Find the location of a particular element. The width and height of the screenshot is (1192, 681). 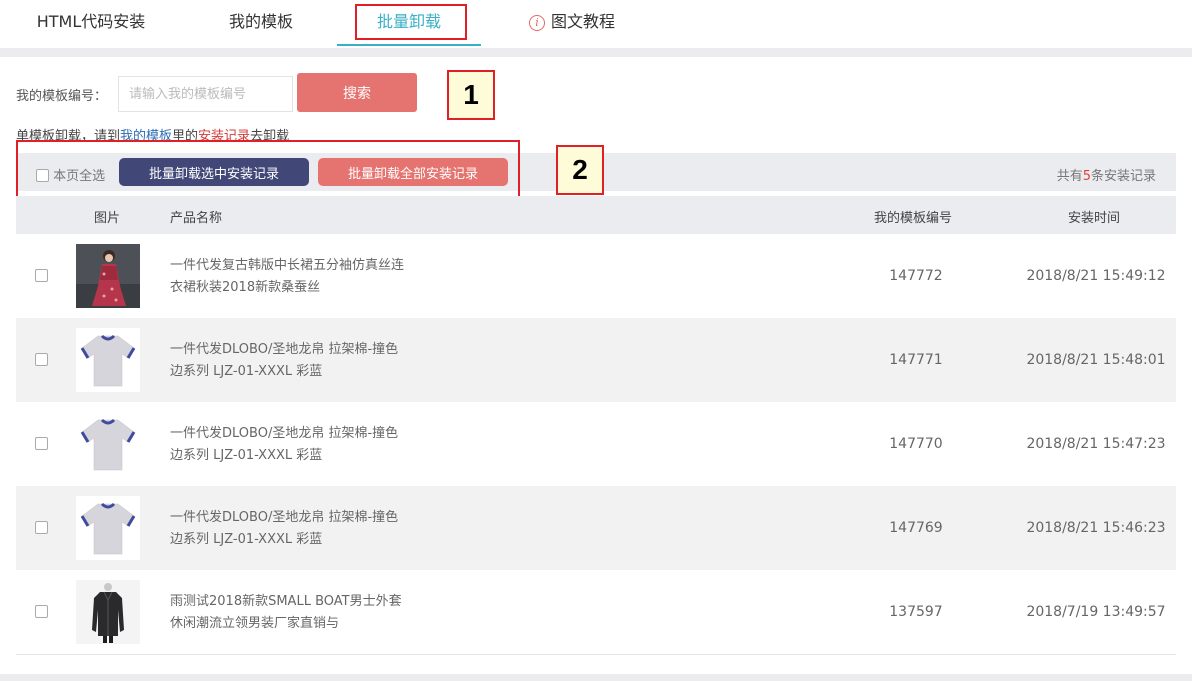

select-all-label: 本页全选 is located at coordinates (79, 176).